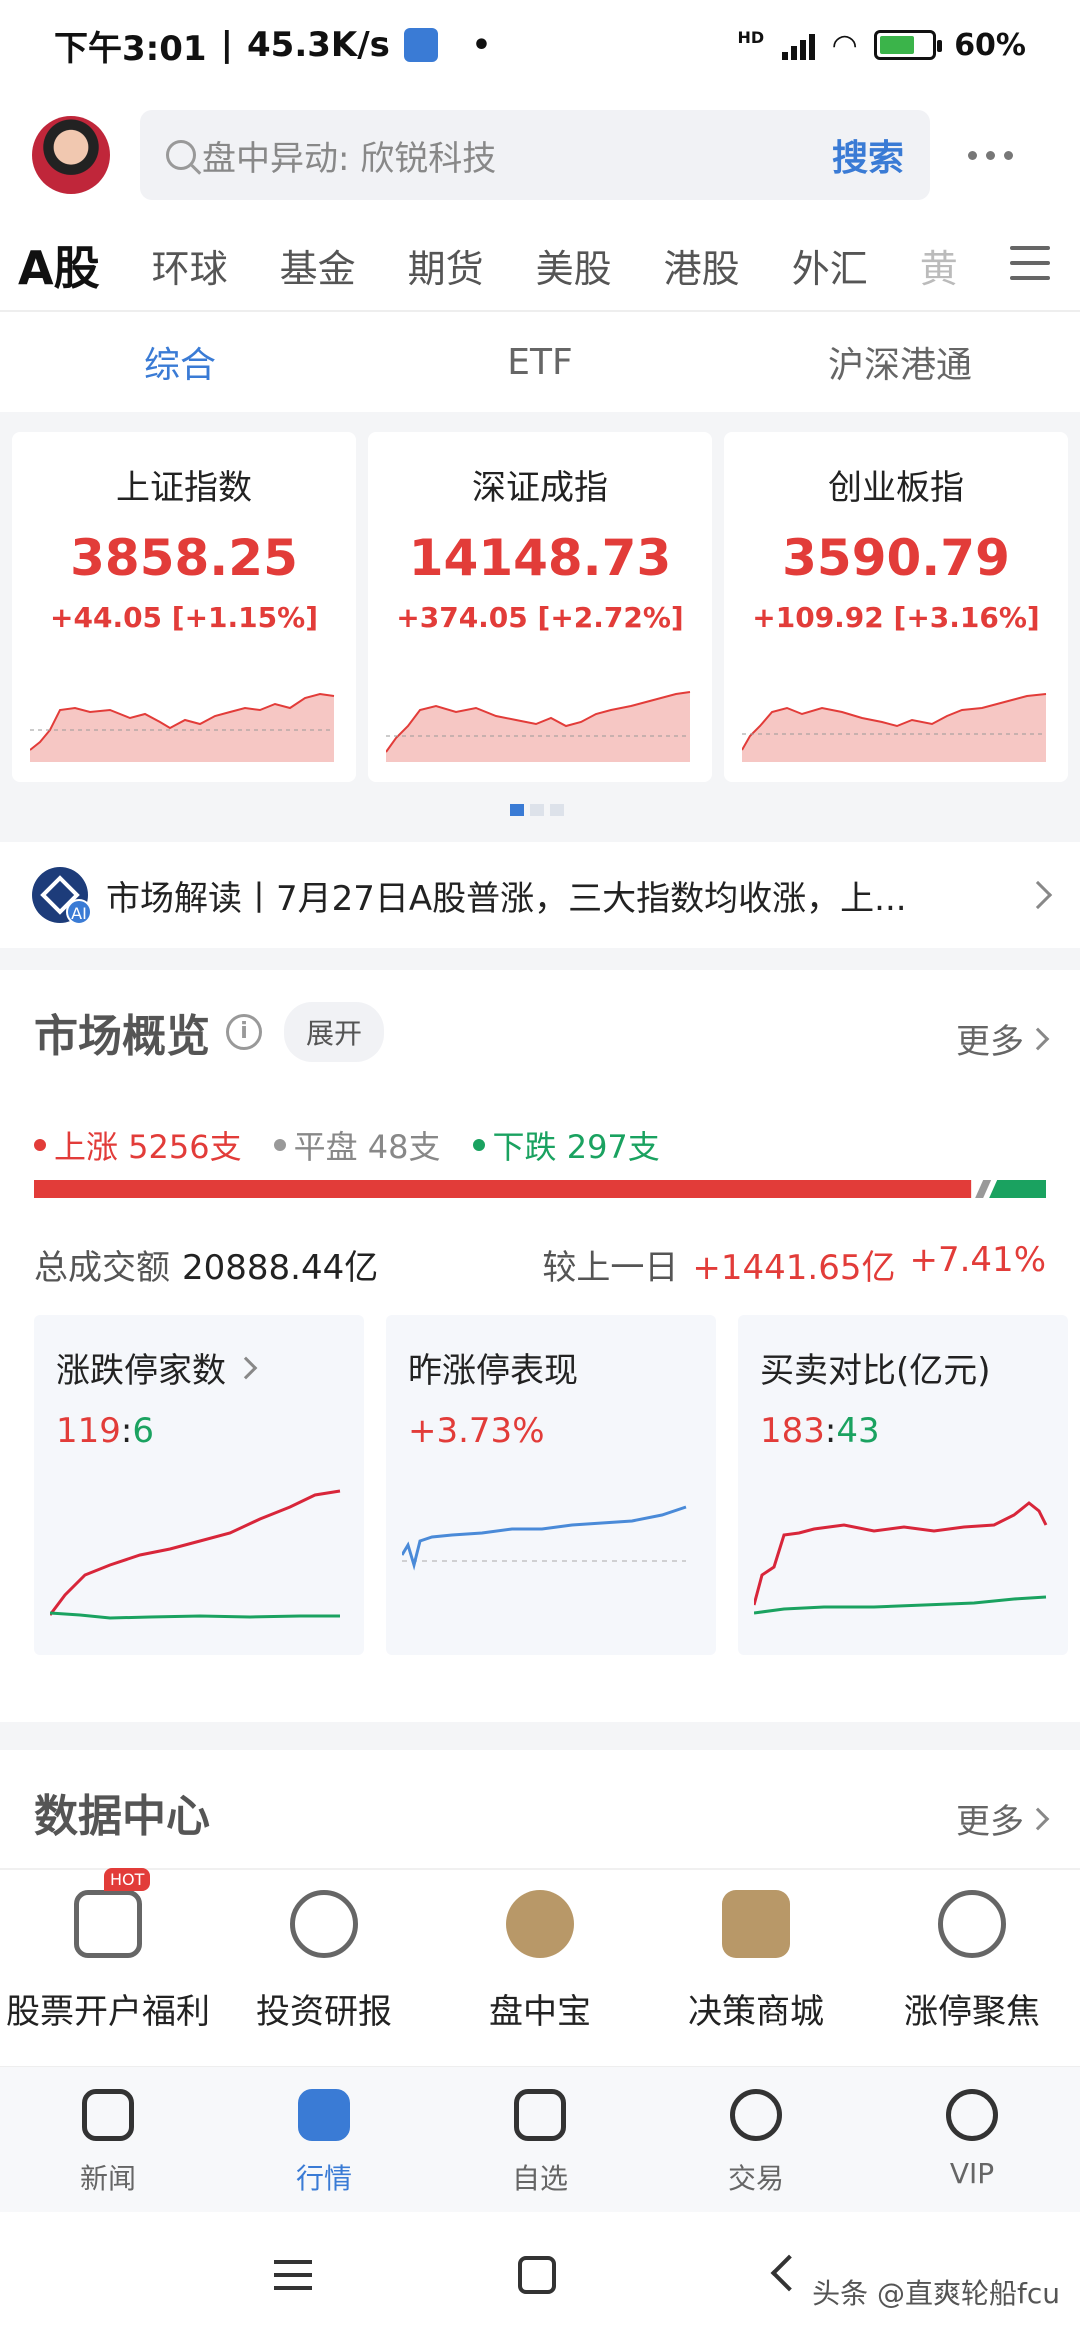 This screenshot has height=2340, width=1080. I want to click on decision-mall: 决策商城, so click(756, 1961).